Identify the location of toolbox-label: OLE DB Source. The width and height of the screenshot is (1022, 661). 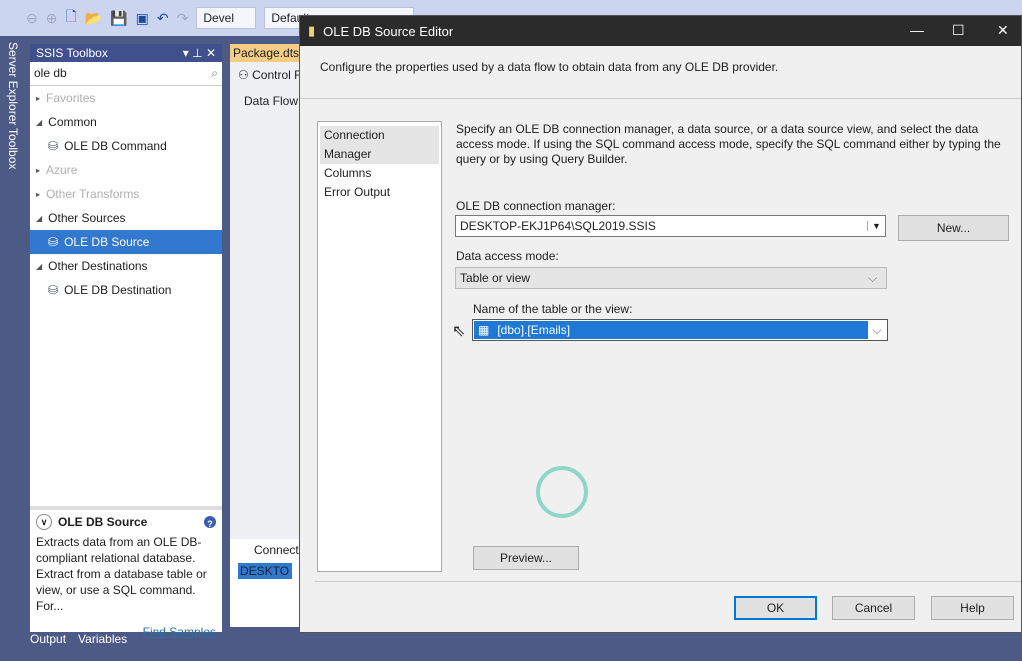
(107, 242).